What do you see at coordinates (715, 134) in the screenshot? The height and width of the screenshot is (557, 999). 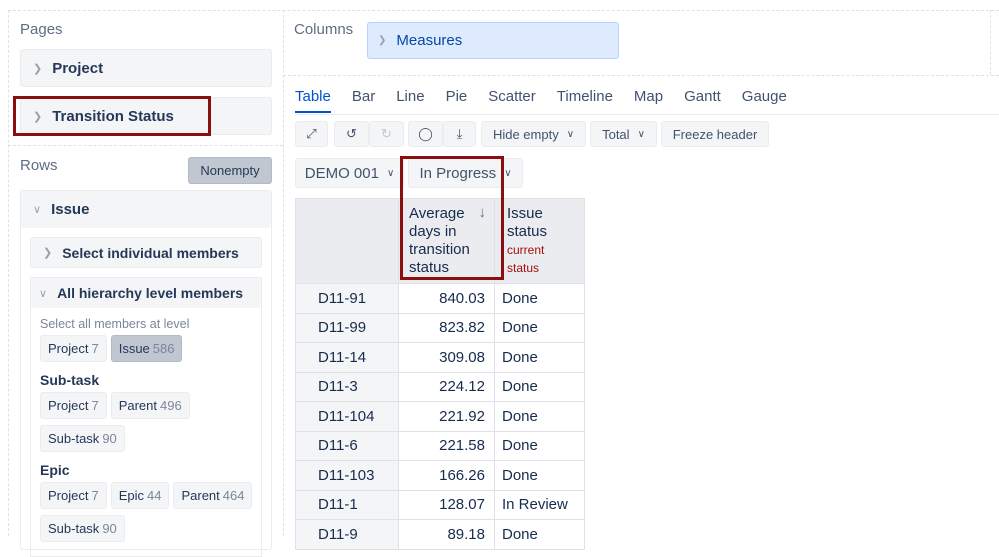 I see `freeze-header-button: Freeze header` at bounding box center [715, 134].